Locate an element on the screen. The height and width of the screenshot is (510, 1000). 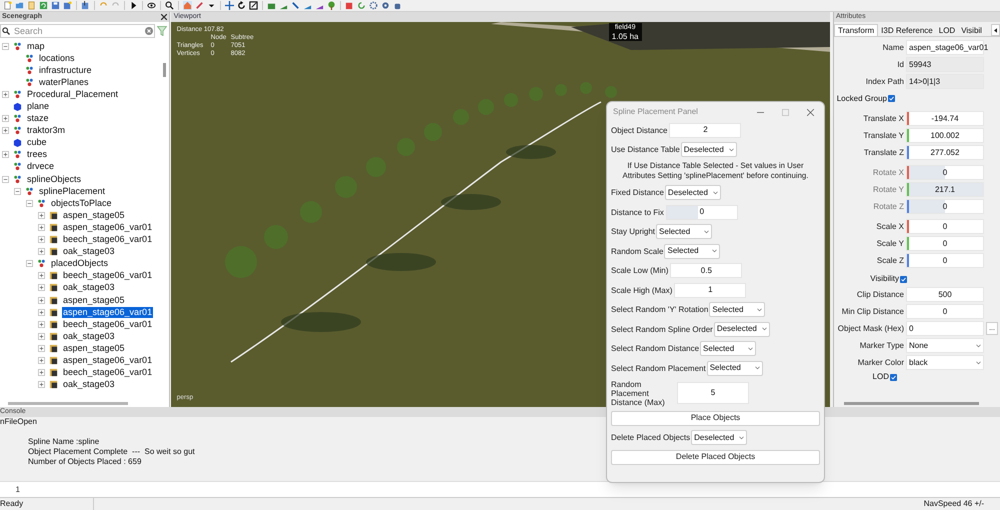
save-icon is located at coordinates (55, 5).